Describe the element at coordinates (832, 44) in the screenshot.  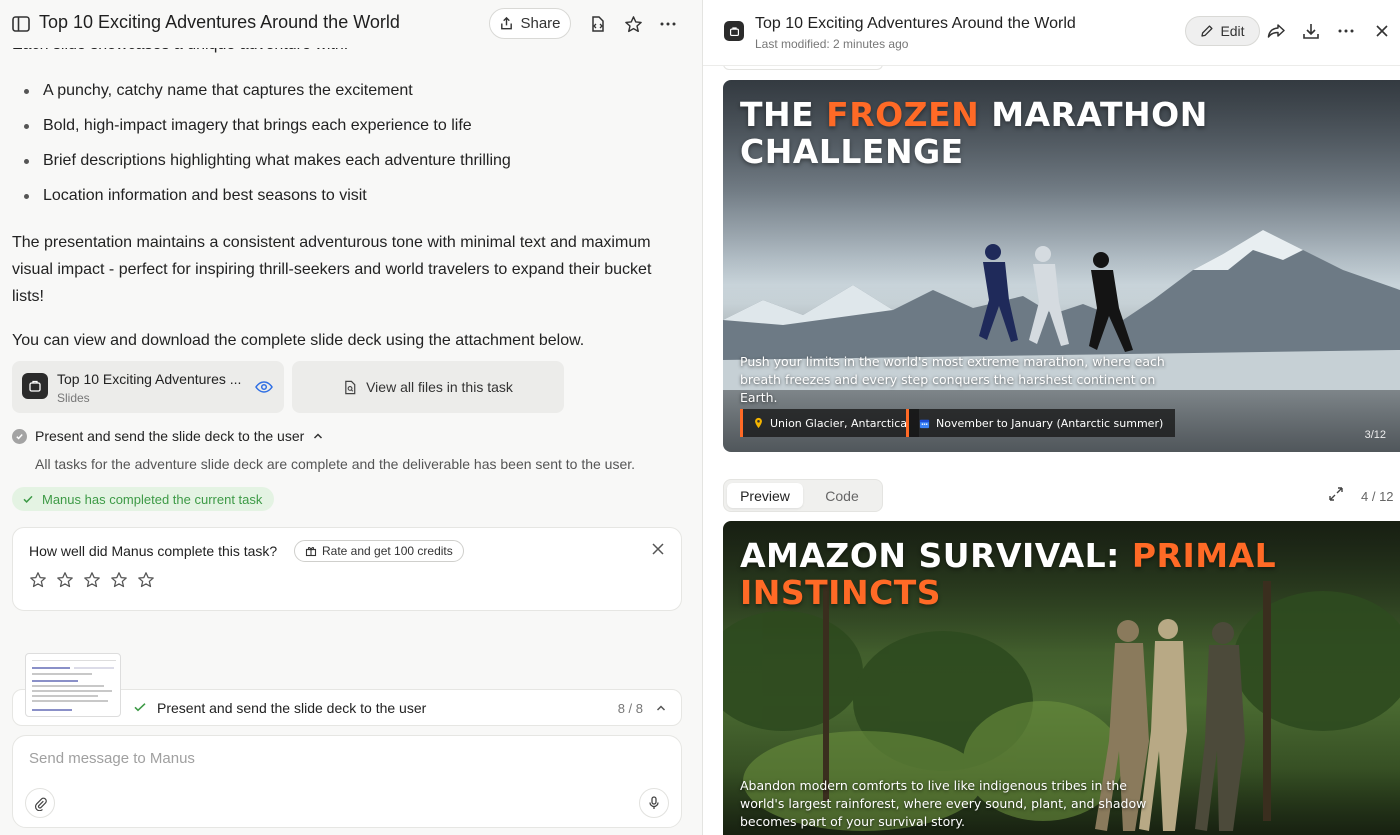
I see `last-modified: Last modified: 2 minutes ago` at that location.